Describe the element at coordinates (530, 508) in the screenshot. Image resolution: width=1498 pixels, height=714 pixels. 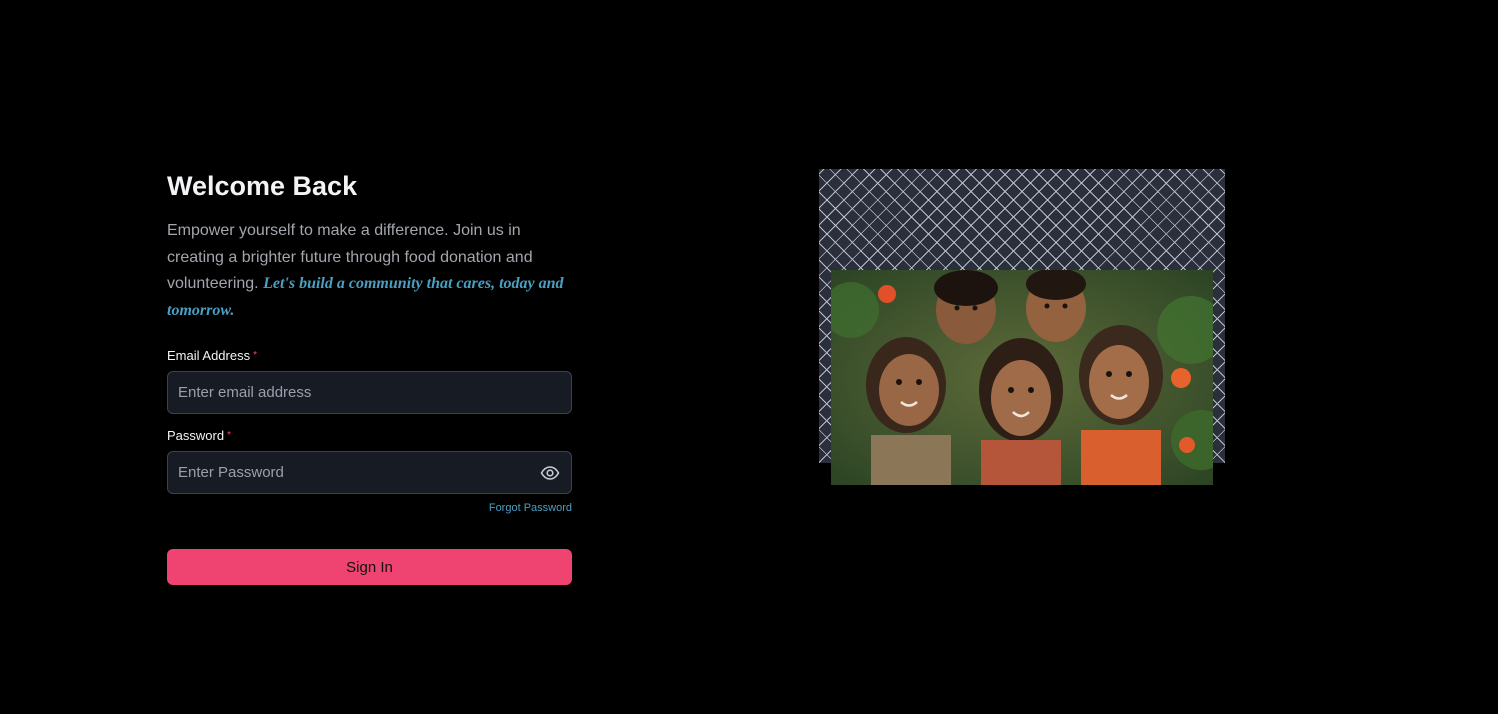
I see `forgot-password-link: Forgot Password` at that location.